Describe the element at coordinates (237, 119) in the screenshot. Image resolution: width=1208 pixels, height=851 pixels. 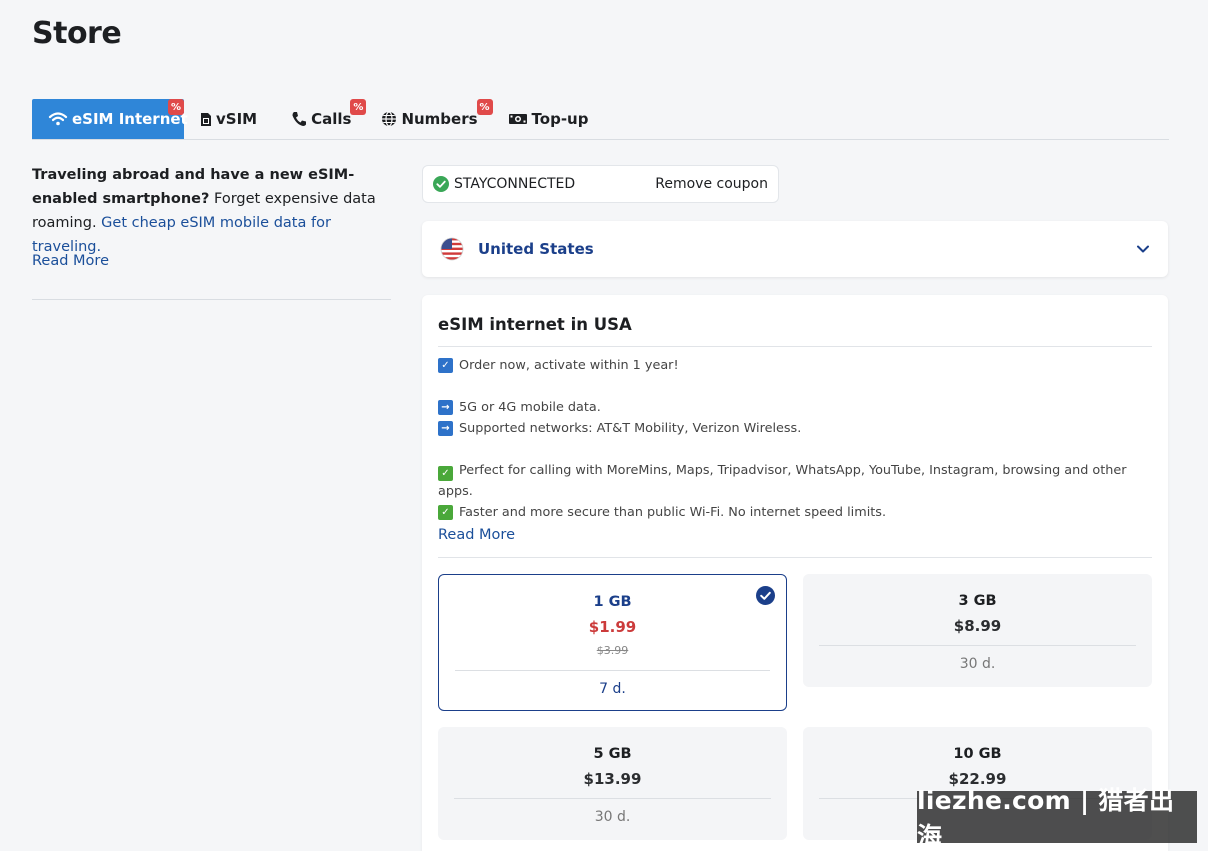
I see `tab-label: vSIM` at that location.